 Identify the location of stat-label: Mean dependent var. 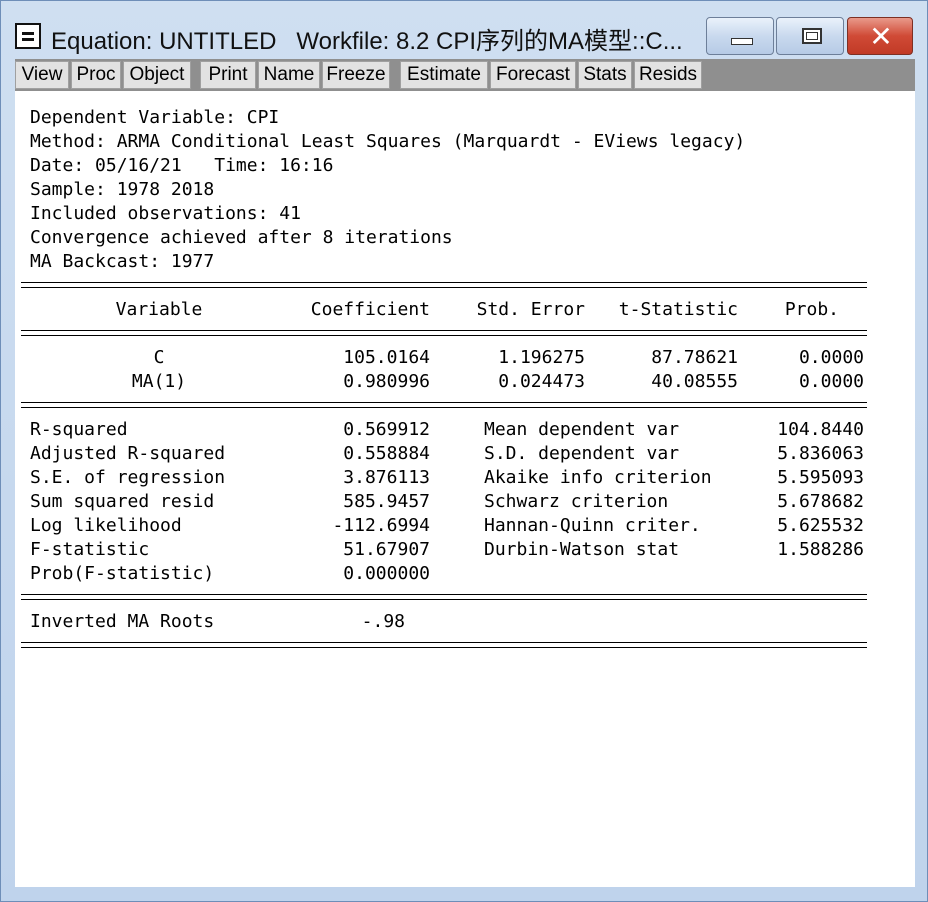
(582, 429).